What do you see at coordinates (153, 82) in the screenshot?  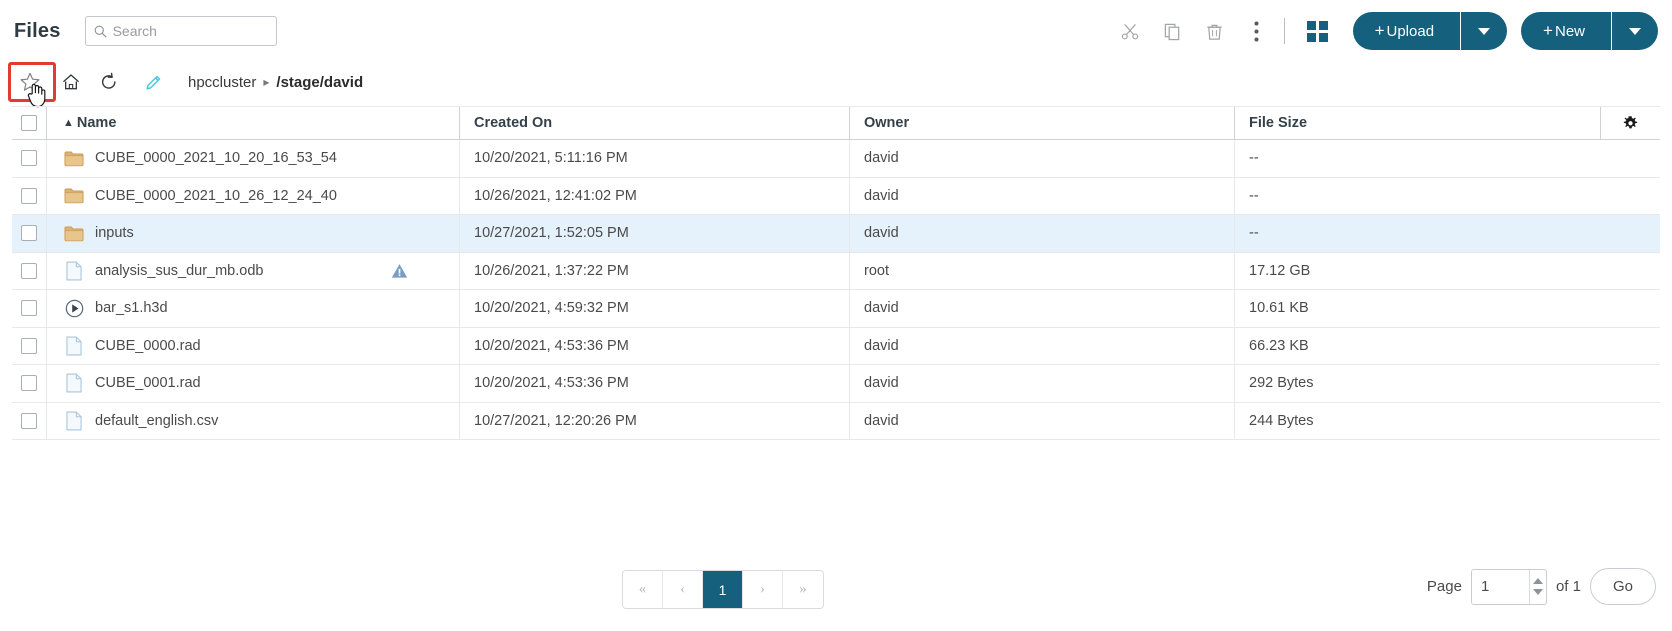 I see `edit-path-button` at bounding box center [153, 82].